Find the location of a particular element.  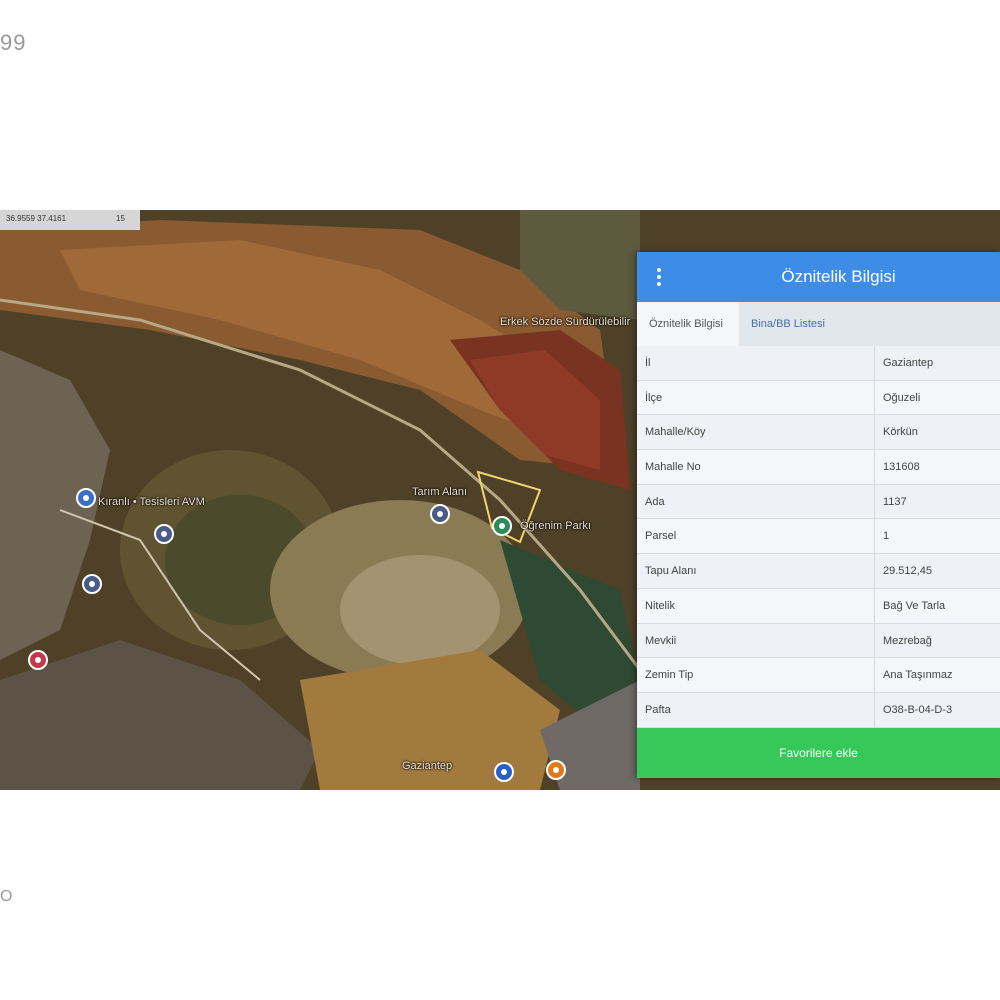

table-row: Nitelik Bağ Ve Tarla is located at coordinates (818, 606).